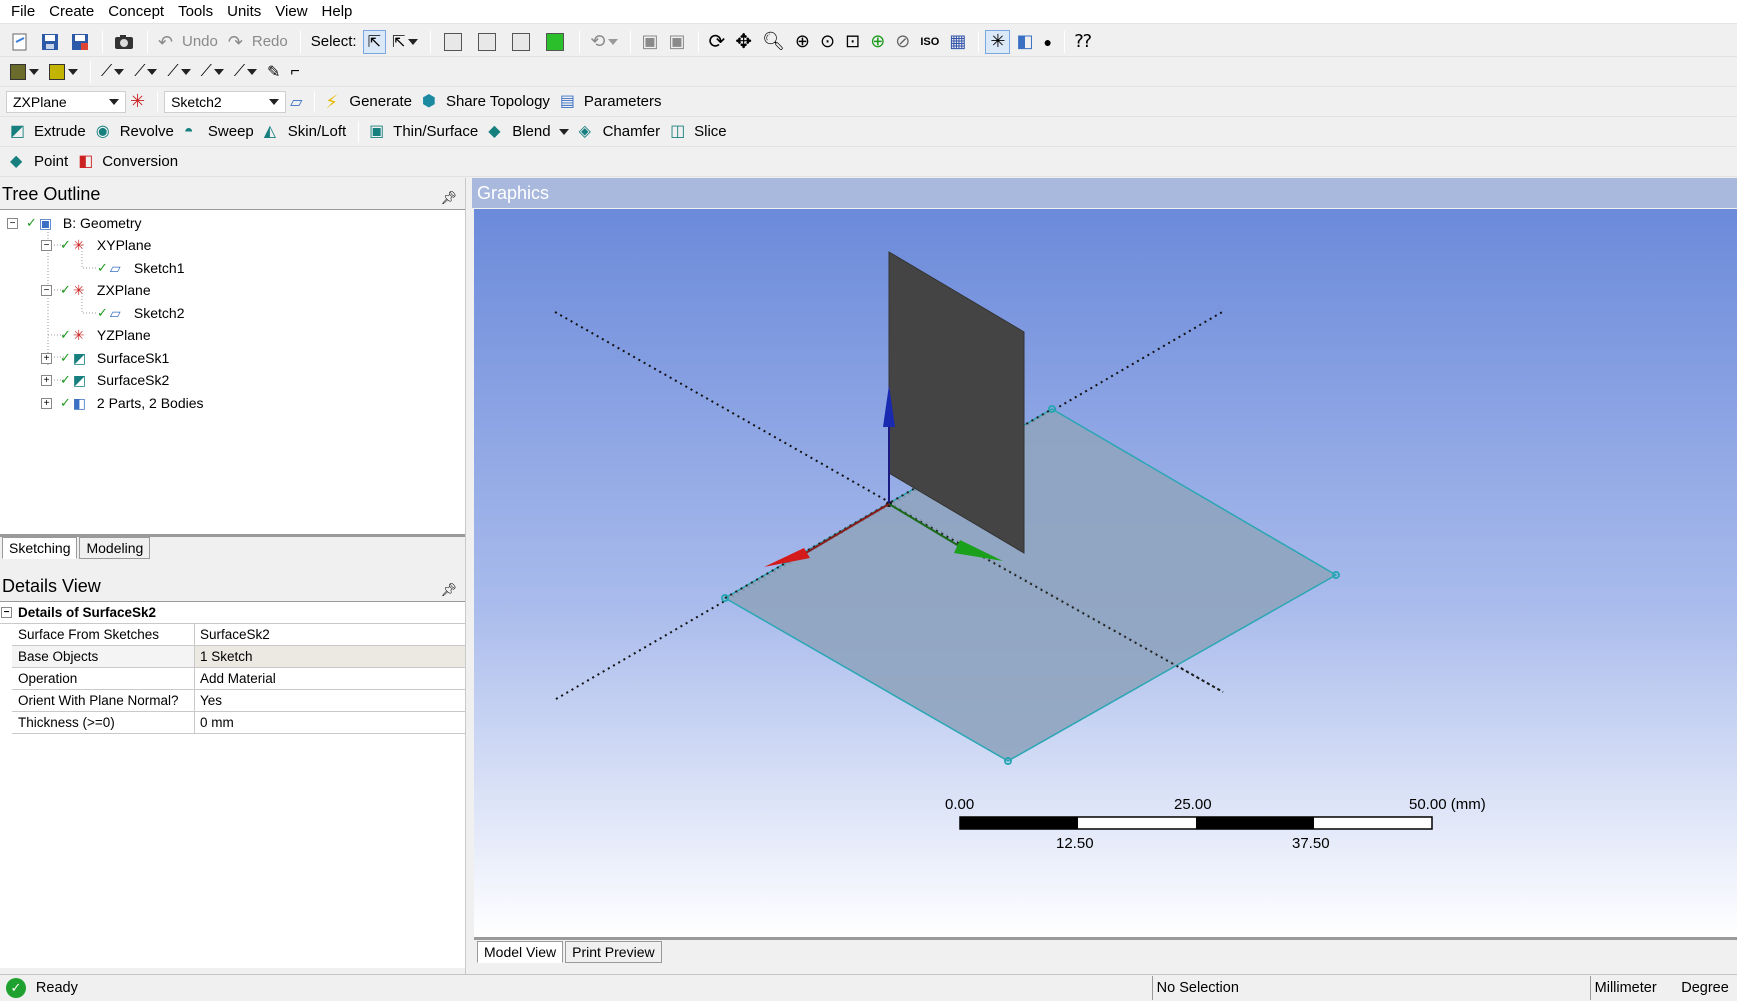 The height and width of the screenshot is (1001, 1737). I want to click on details-row: Surface From Sketches SurfaceSk2, so click(238, 635).